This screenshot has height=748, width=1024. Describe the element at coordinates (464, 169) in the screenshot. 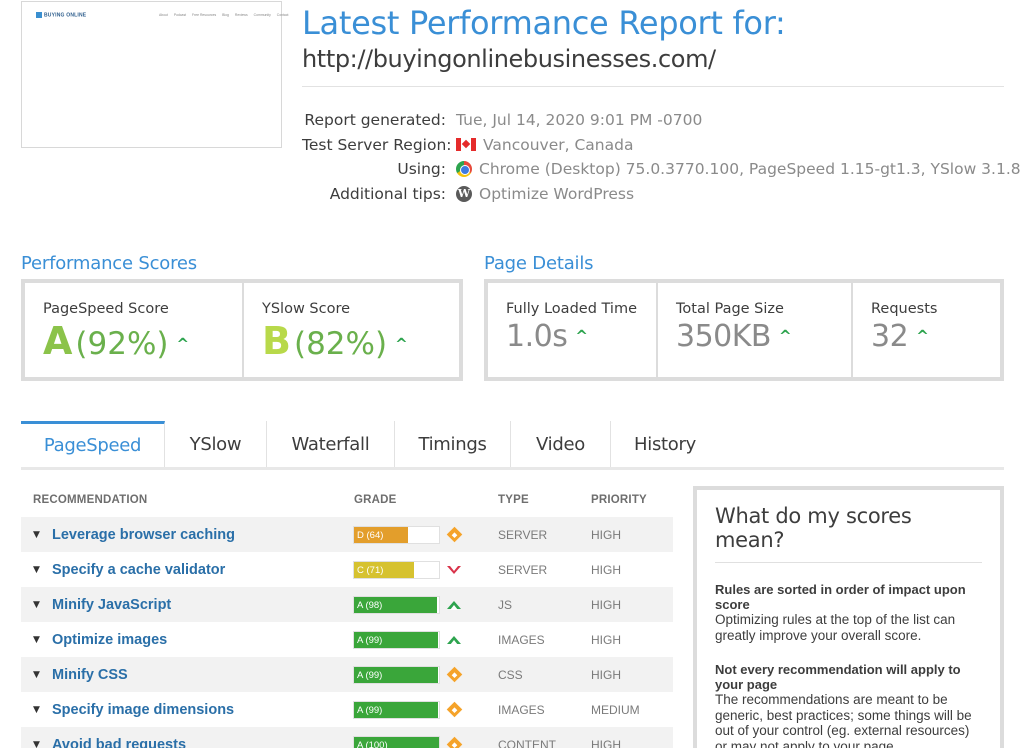

I see `chrome-icon` at that location.